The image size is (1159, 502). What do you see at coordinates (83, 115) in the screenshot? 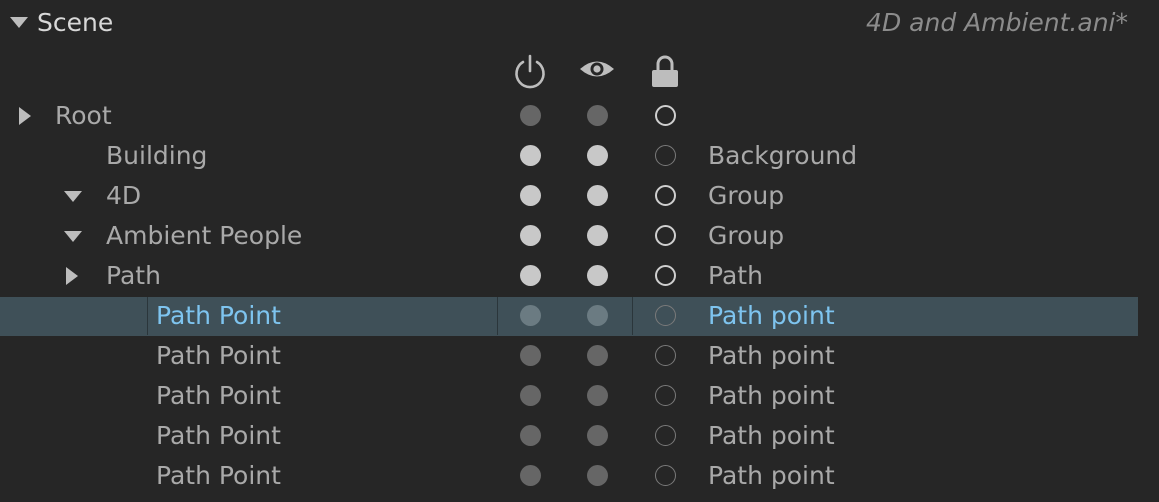
I see `tree-item-label: Root` at bounding box center [83, 115].